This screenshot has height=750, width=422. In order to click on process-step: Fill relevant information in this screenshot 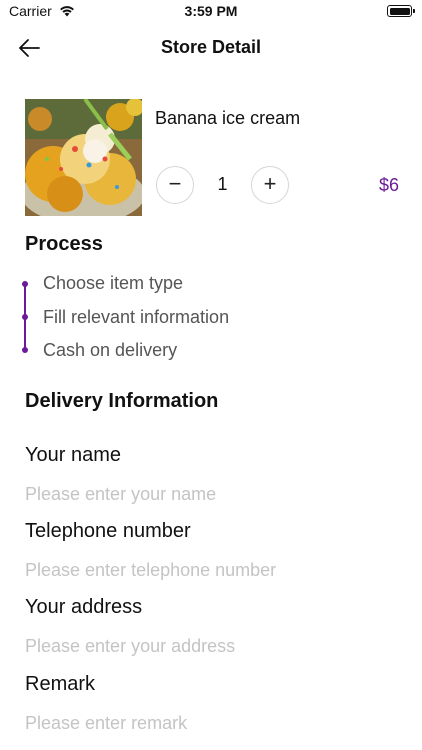, I will do `click(136, 317)`.